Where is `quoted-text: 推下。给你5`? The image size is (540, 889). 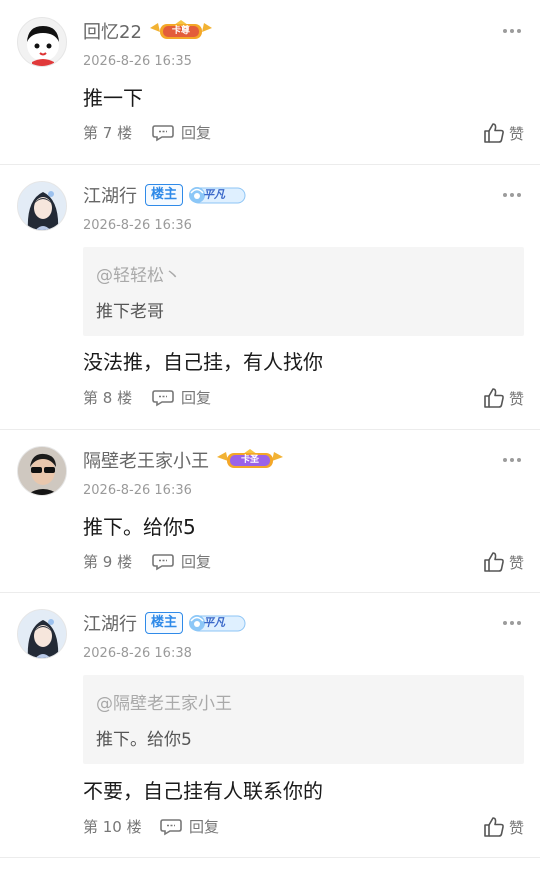
quoted-text: 推下。给你5 is located at coordinates (144, 740).